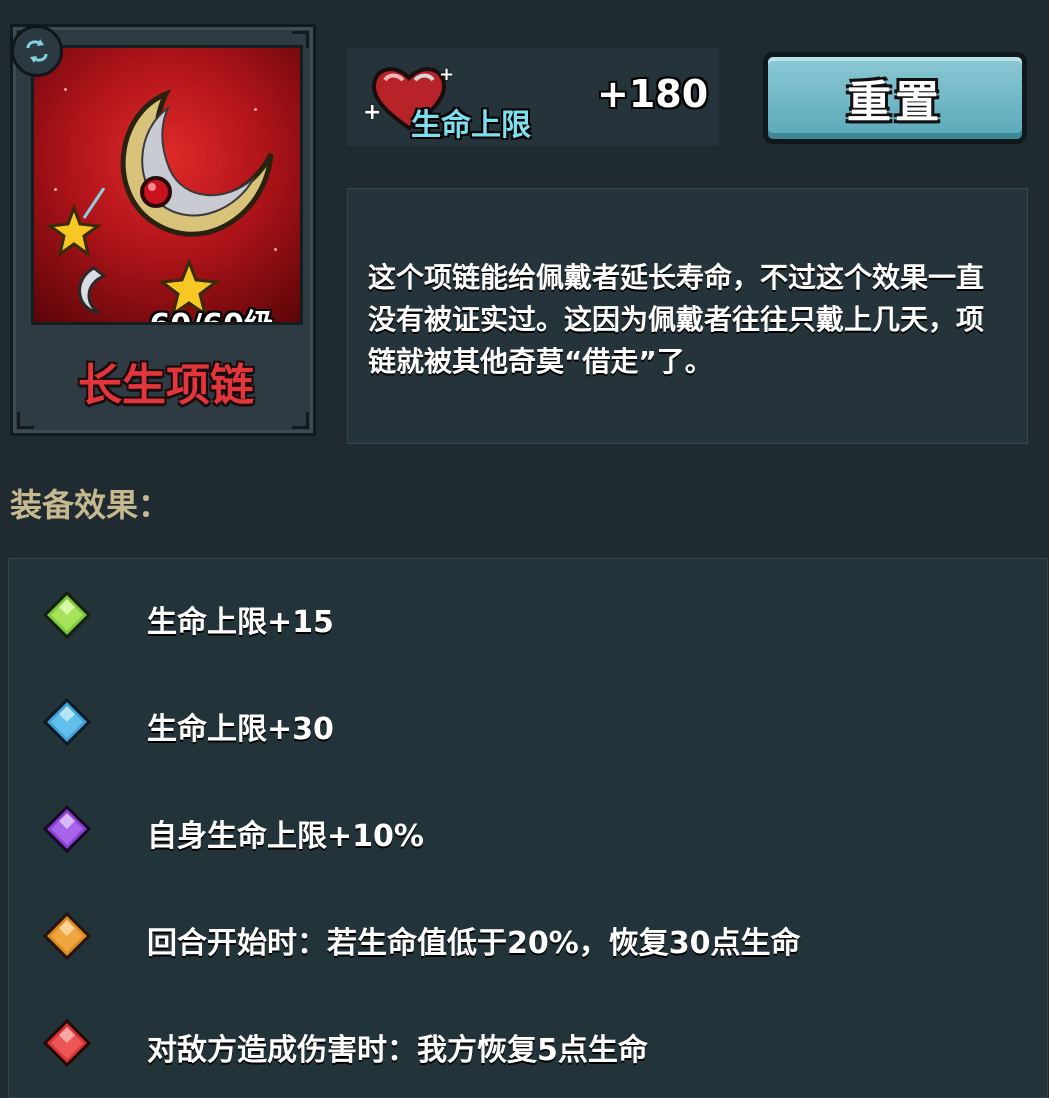 The image size is (1049, 1098). Describe the element at coordinates (76, 251) in the screenshot. I see `star-charm-icon` at that location.